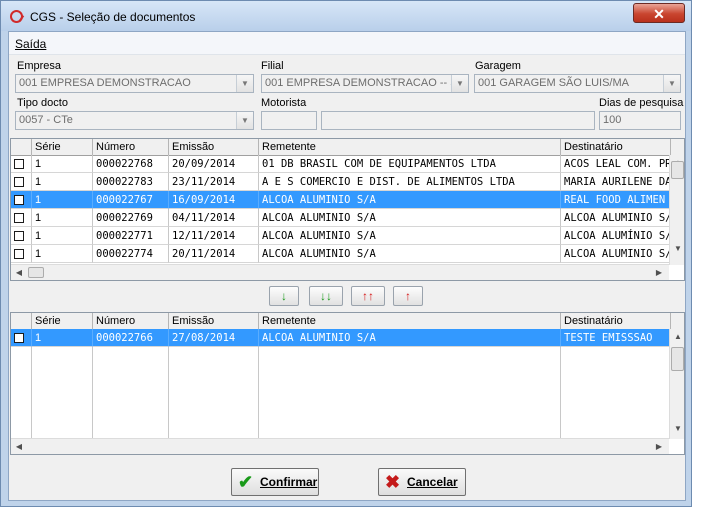  Describe the element at coordinates (244, 83) in the screenshot. I see `empresa-dropdown-icon: ▼` at that location.